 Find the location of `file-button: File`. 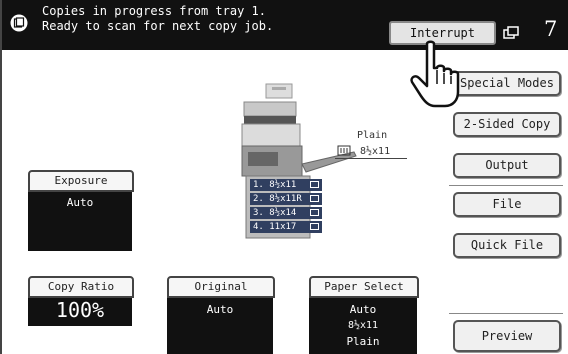

file-button: File is located at coordinates (507, 204).